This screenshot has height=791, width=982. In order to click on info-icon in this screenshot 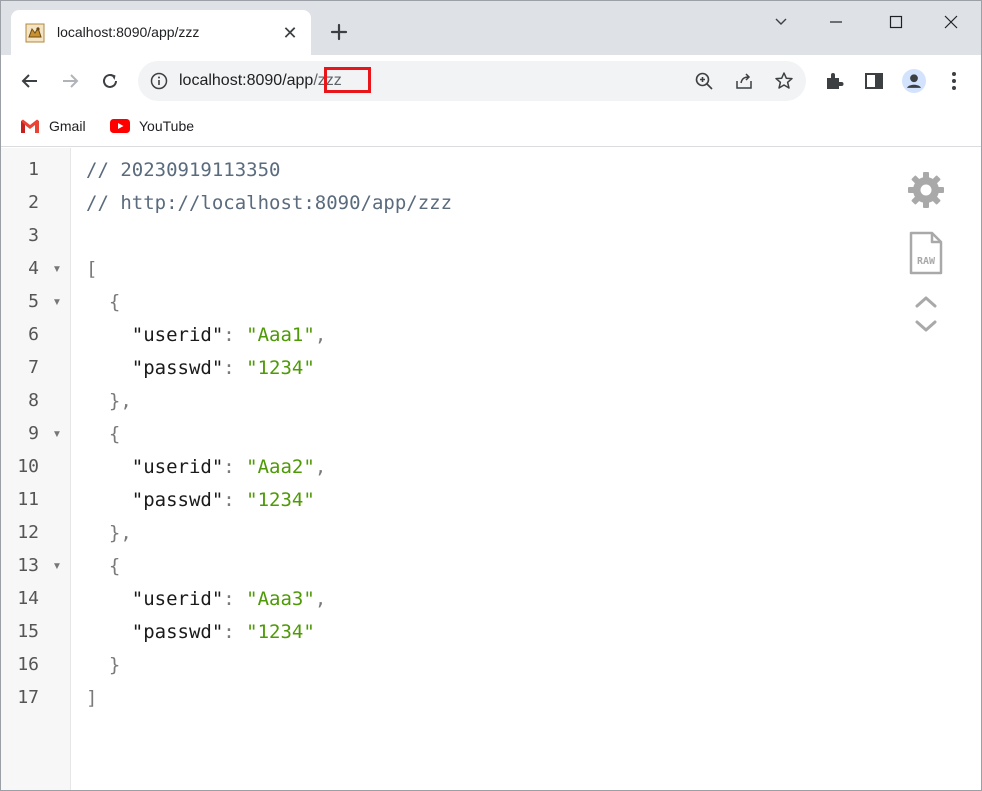, I will do `click(159, 81)`.